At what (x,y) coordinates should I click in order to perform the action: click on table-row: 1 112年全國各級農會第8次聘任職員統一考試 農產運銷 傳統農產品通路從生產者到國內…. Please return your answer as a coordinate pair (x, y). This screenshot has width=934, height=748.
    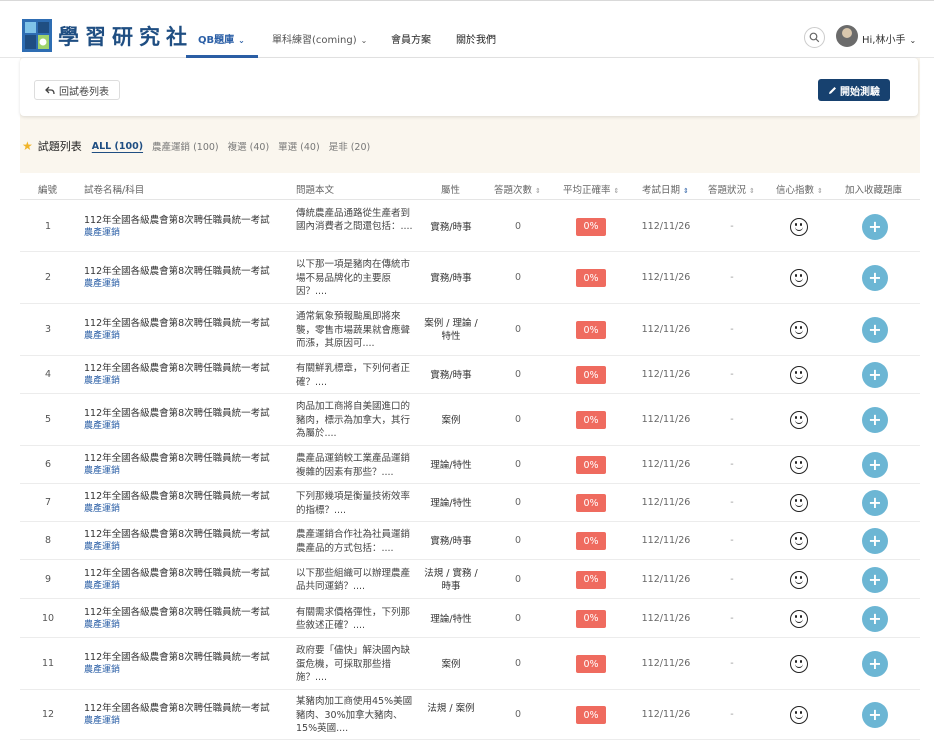
    Looking at the image, I should click on (470, 226).